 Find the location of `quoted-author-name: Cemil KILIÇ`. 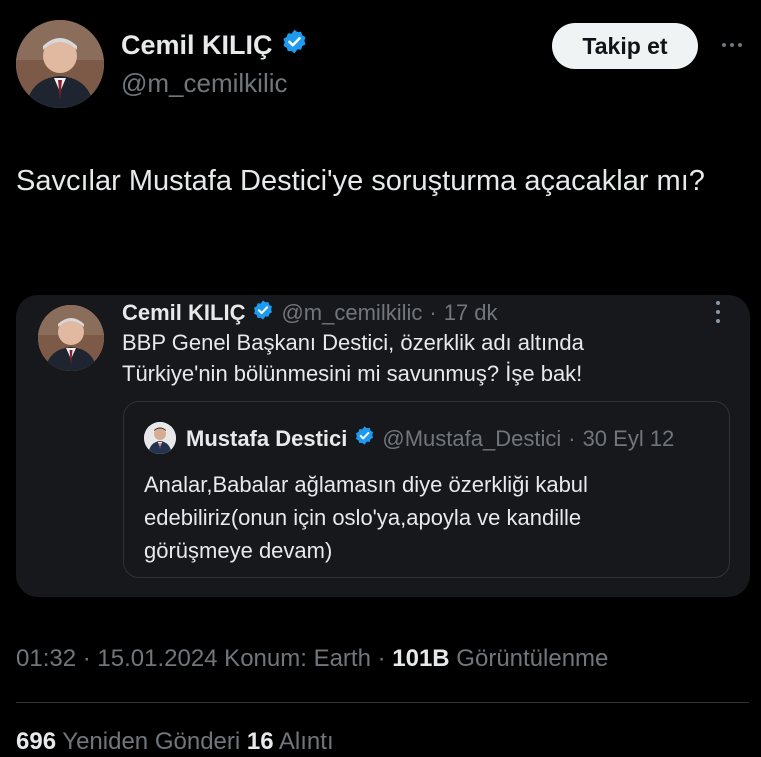

quoted-author-name: Cemil KILIÇ is located at coordinates (183, 313).